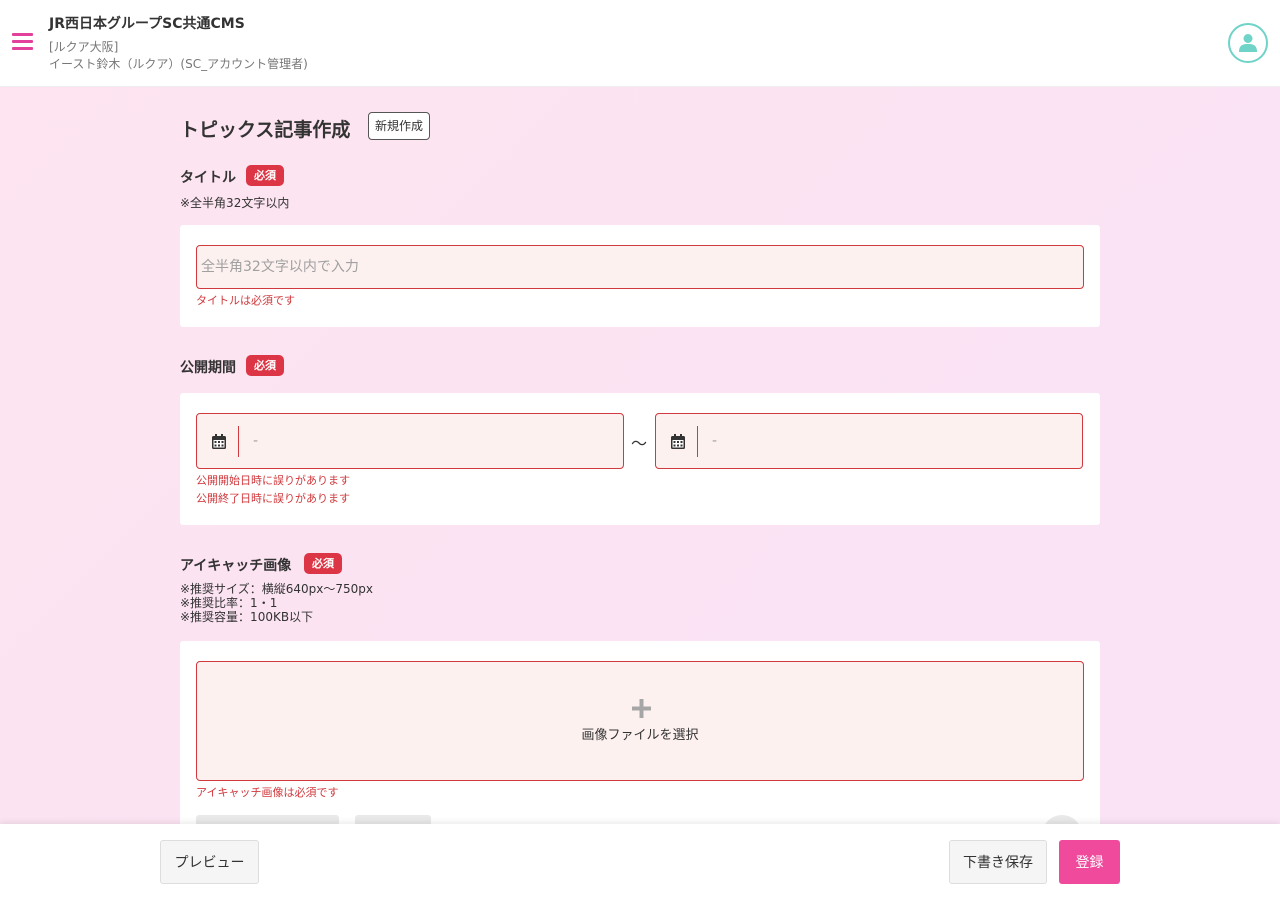 Image resolution: width=1280 pixels, height=900 pixels. I want to click on title-field-wrapper, so click(640, 267).